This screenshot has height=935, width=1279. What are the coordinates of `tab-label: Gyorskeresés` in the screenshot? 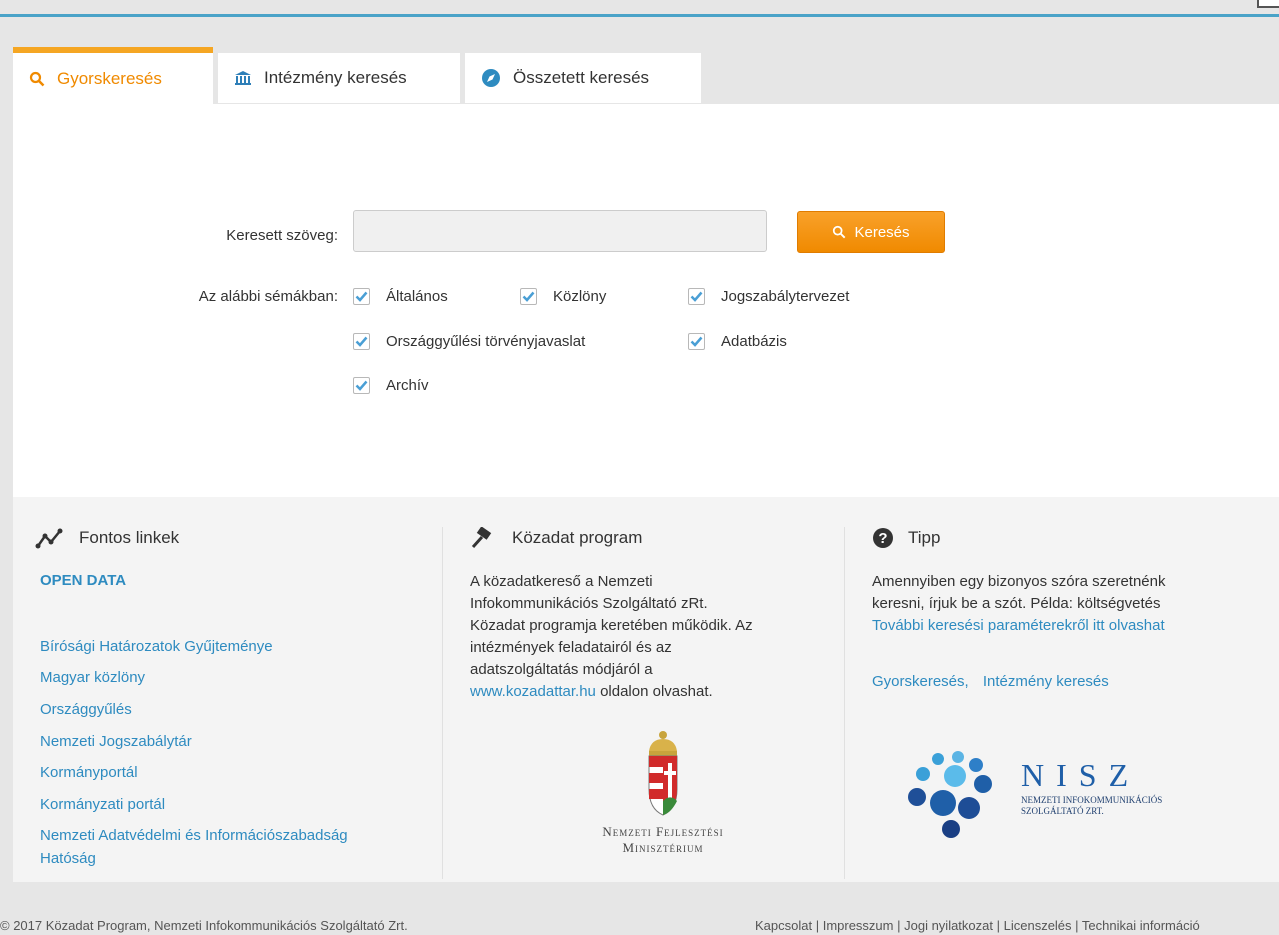 It's located at (109, 78).